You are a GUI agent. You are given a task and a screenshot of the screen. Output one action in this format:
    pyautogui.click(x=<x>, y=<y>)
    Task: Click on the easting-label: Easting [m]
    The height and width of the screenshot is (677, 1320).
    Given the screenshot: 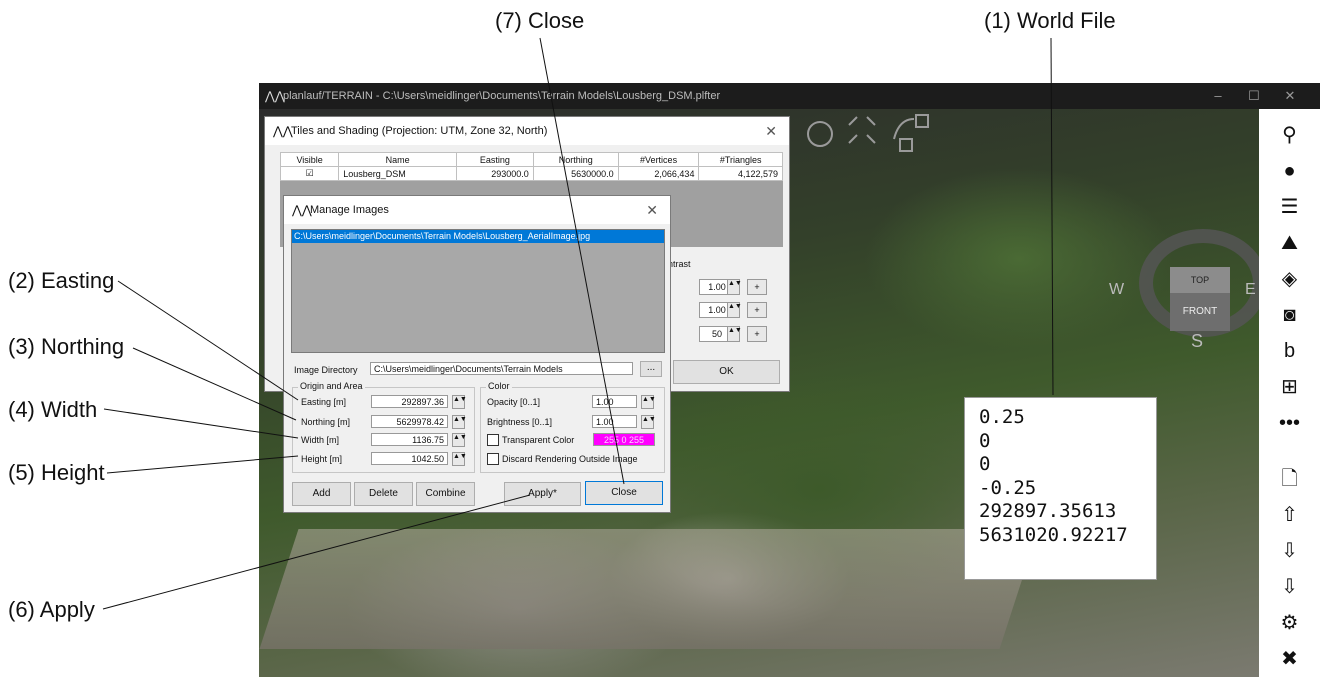 What is the action you would take?
    pyautogui.click(x=324, y=402)
    